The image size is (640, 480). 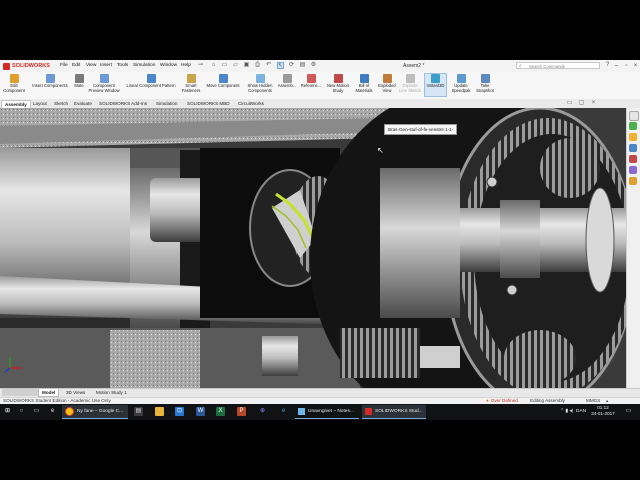 What do you see at coordinates (224, 65) in the screenshot?
I see `new-document-icon: ▭` at bounding box center [224, 65].